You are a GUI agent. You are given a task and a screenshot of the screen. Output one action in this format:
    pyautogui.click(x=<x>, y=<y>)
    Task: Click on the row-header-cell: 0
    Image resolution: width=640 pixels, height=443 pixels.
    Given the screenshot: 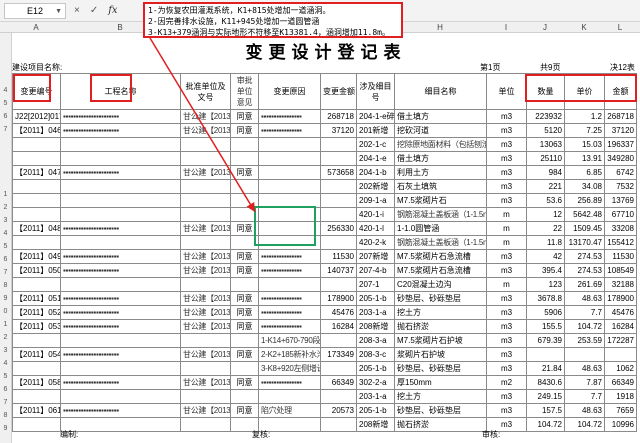 What is the action you would take?
    pyautogui.click(x=5, y=311)
    